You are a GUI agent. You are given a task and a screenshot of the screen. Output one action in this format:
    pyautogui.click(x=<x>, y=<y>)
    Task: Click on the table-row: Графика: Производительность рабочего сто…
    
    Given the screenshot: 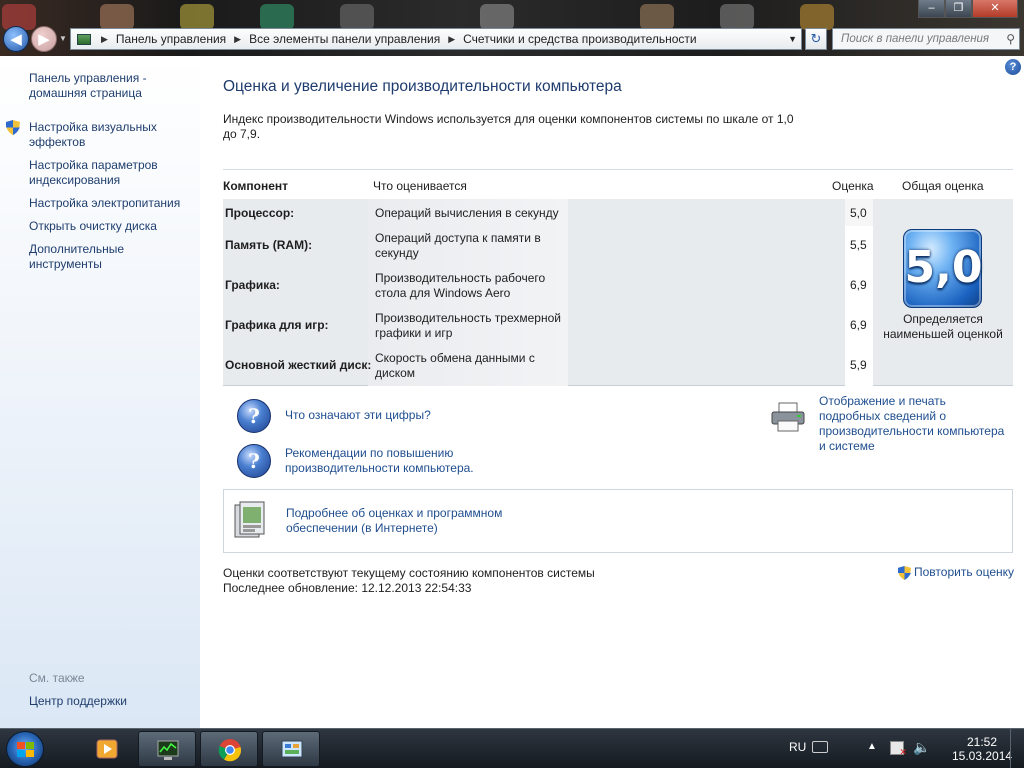 What is the action you would take?
    pyautogui.click(x=548, y=290)
    